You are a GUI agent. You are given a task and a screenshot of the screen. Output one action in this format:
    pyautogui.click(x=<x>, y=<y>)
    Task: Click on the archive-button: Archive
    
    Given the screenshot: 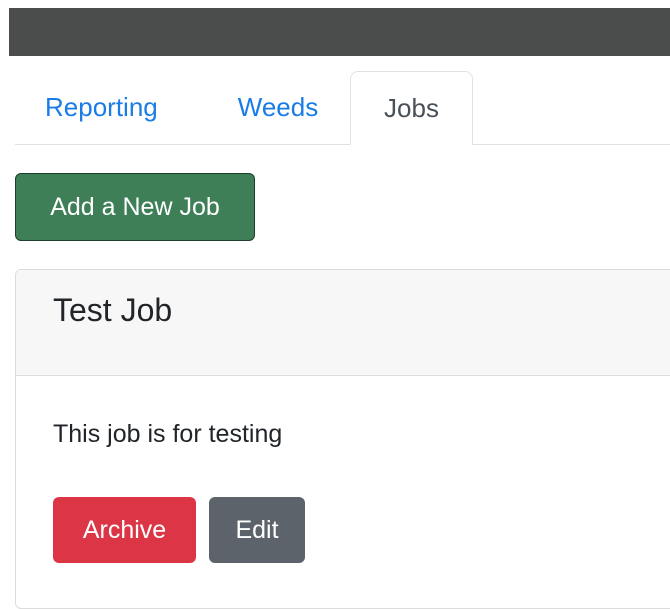 What is the action you would take?
    pyautogui.click(x=124, y=530)
    